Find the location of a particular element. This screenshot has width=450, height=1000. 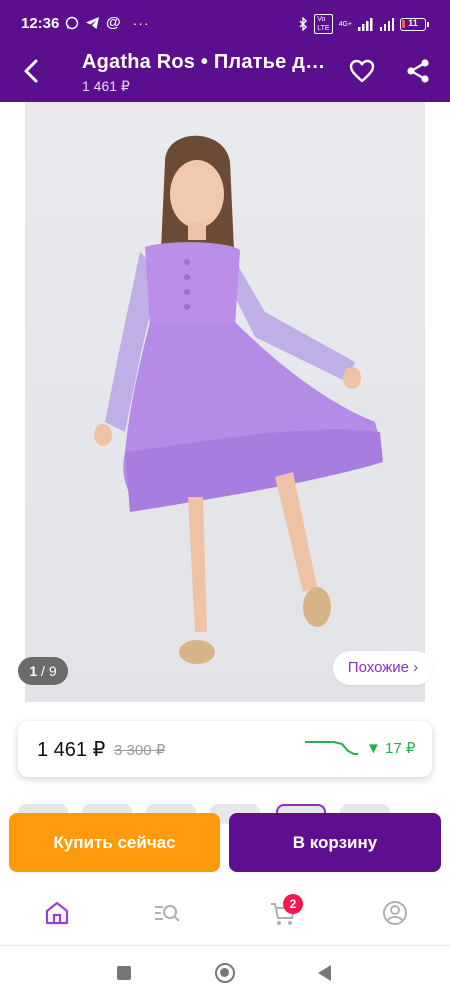

price-card: 1 461 ₽ 3 300 ₽ ▼ 17 ₽ is located at coordinates (225, 749).